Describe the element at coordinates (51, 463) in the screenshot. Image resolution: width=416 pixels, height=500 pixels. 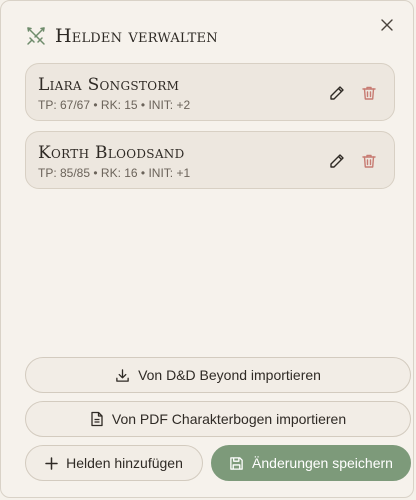
I see `plus-icon` at that location.